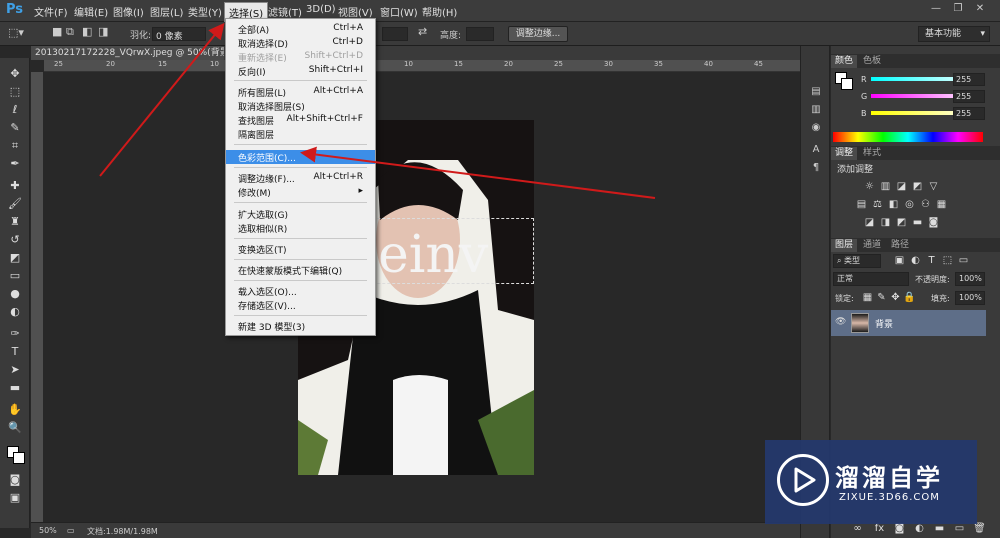 This screenshot has height=538, width=1000. I want to click on blend-mode-select: 正常, so click(871, 279).